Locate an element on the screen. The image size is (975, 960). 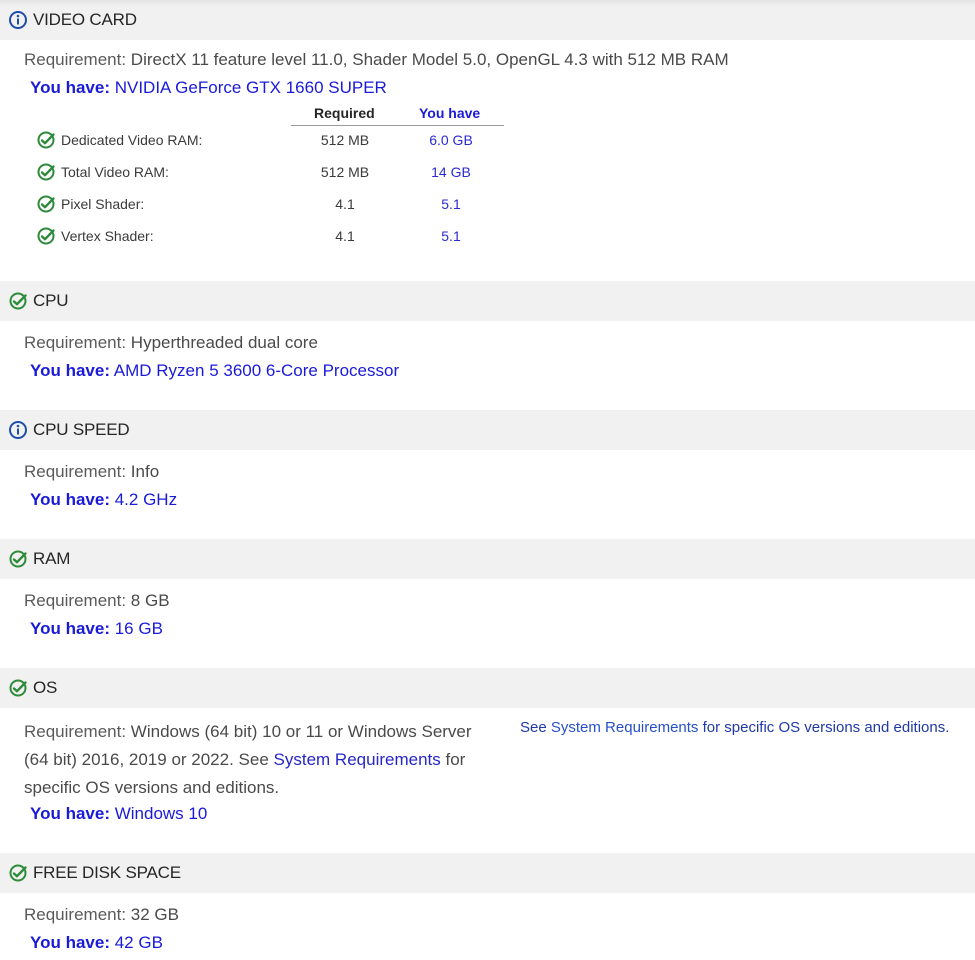
table-header-divider is located at coordinates (397, 125).